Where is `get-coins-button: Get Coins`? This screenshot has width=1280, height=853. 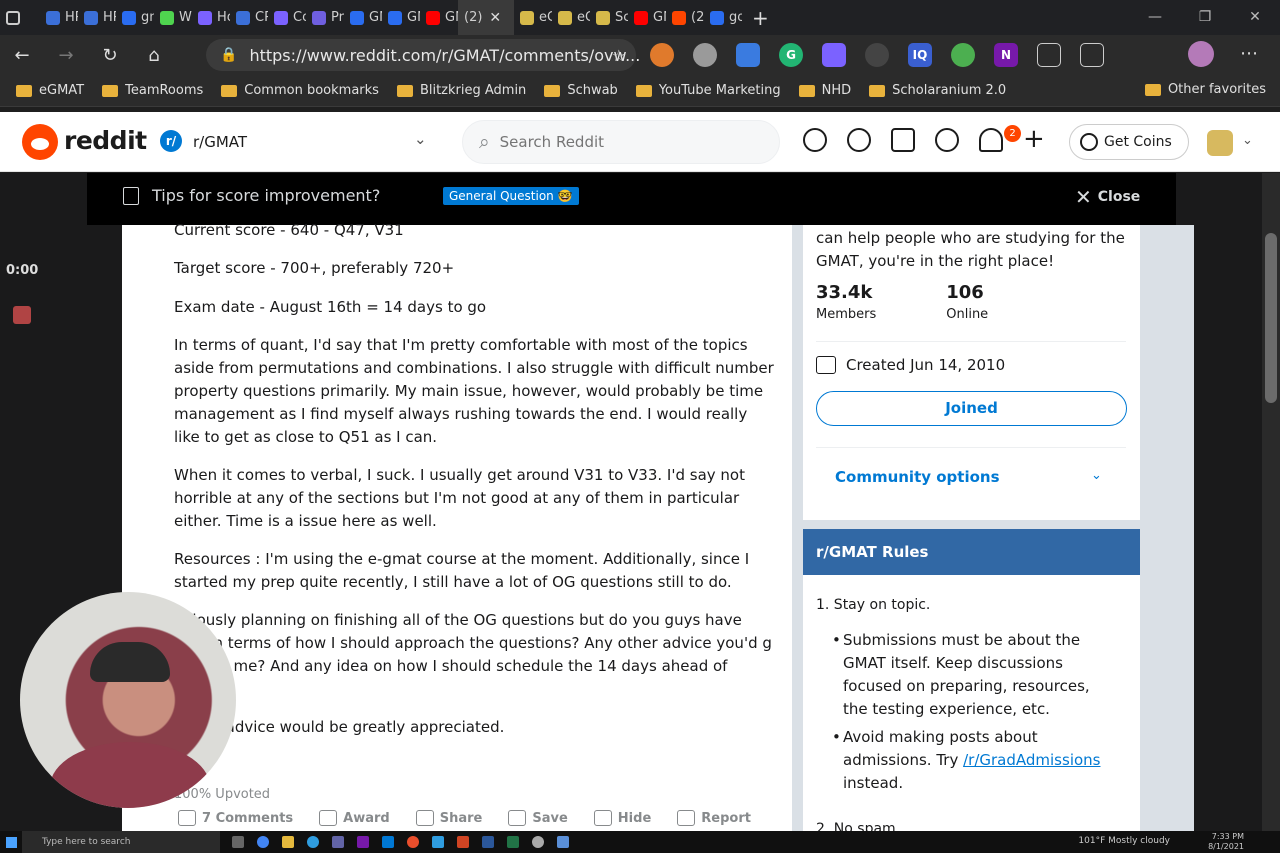
get-coins-button: Get Coins is located at coordinates (1129, 142).